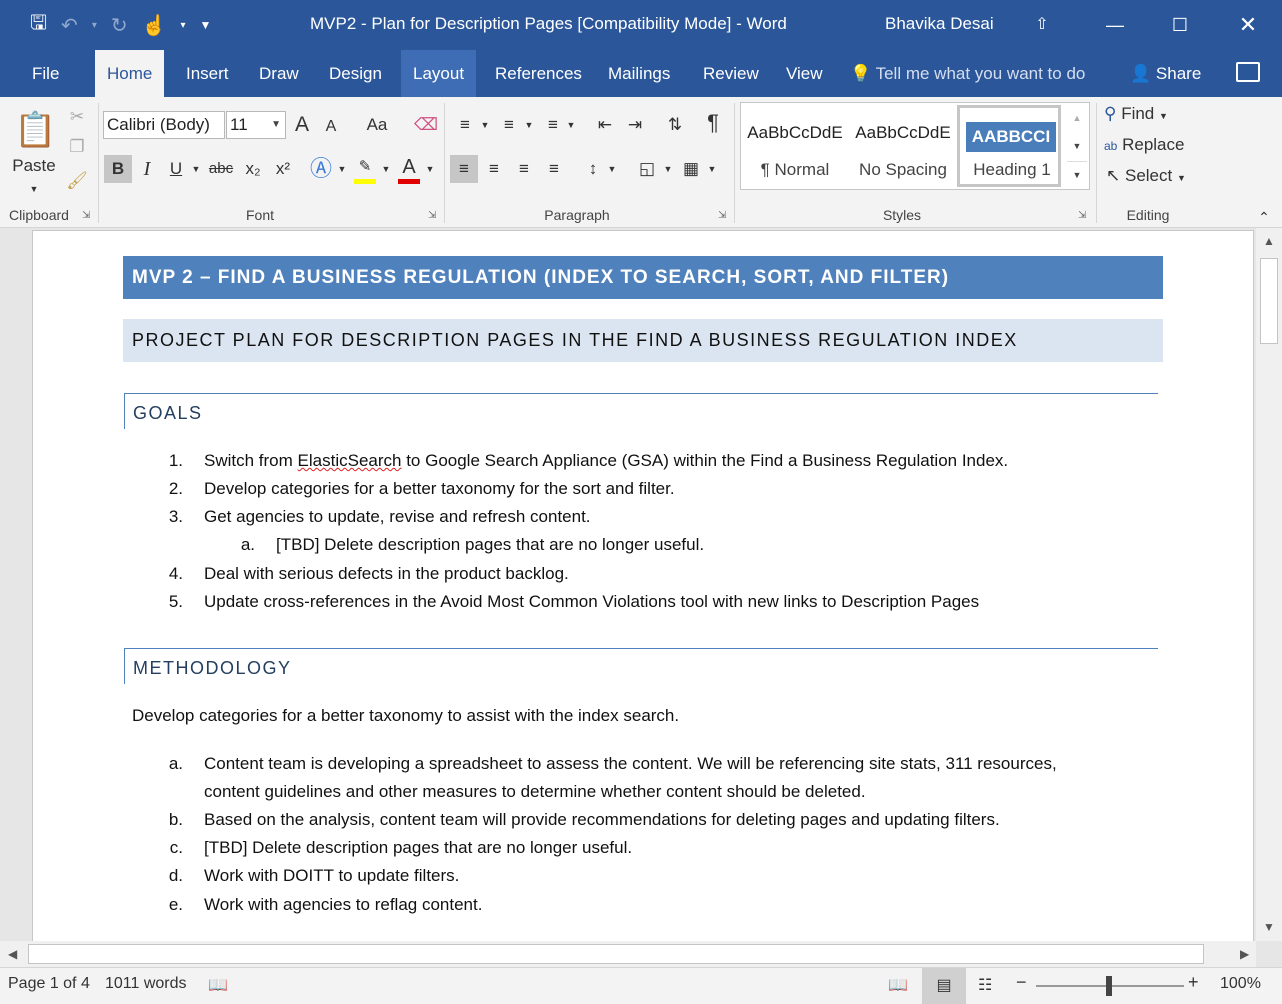 The image size is (1282, 1004). Describe the element at coordinates (355, 73) in the screenshot. I see `tab-design: Design` at that location.